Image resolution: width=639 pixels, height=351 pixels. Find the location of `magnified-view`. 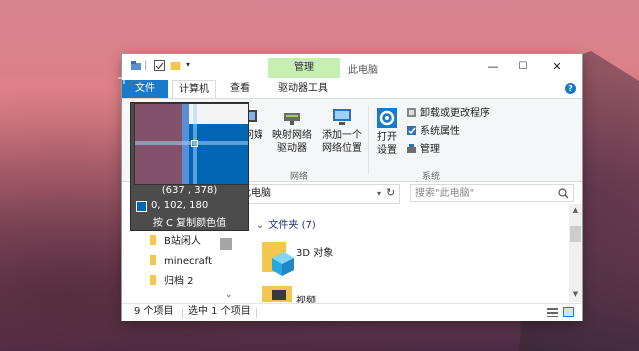

magnified-view is located at coordinates (191, 144).